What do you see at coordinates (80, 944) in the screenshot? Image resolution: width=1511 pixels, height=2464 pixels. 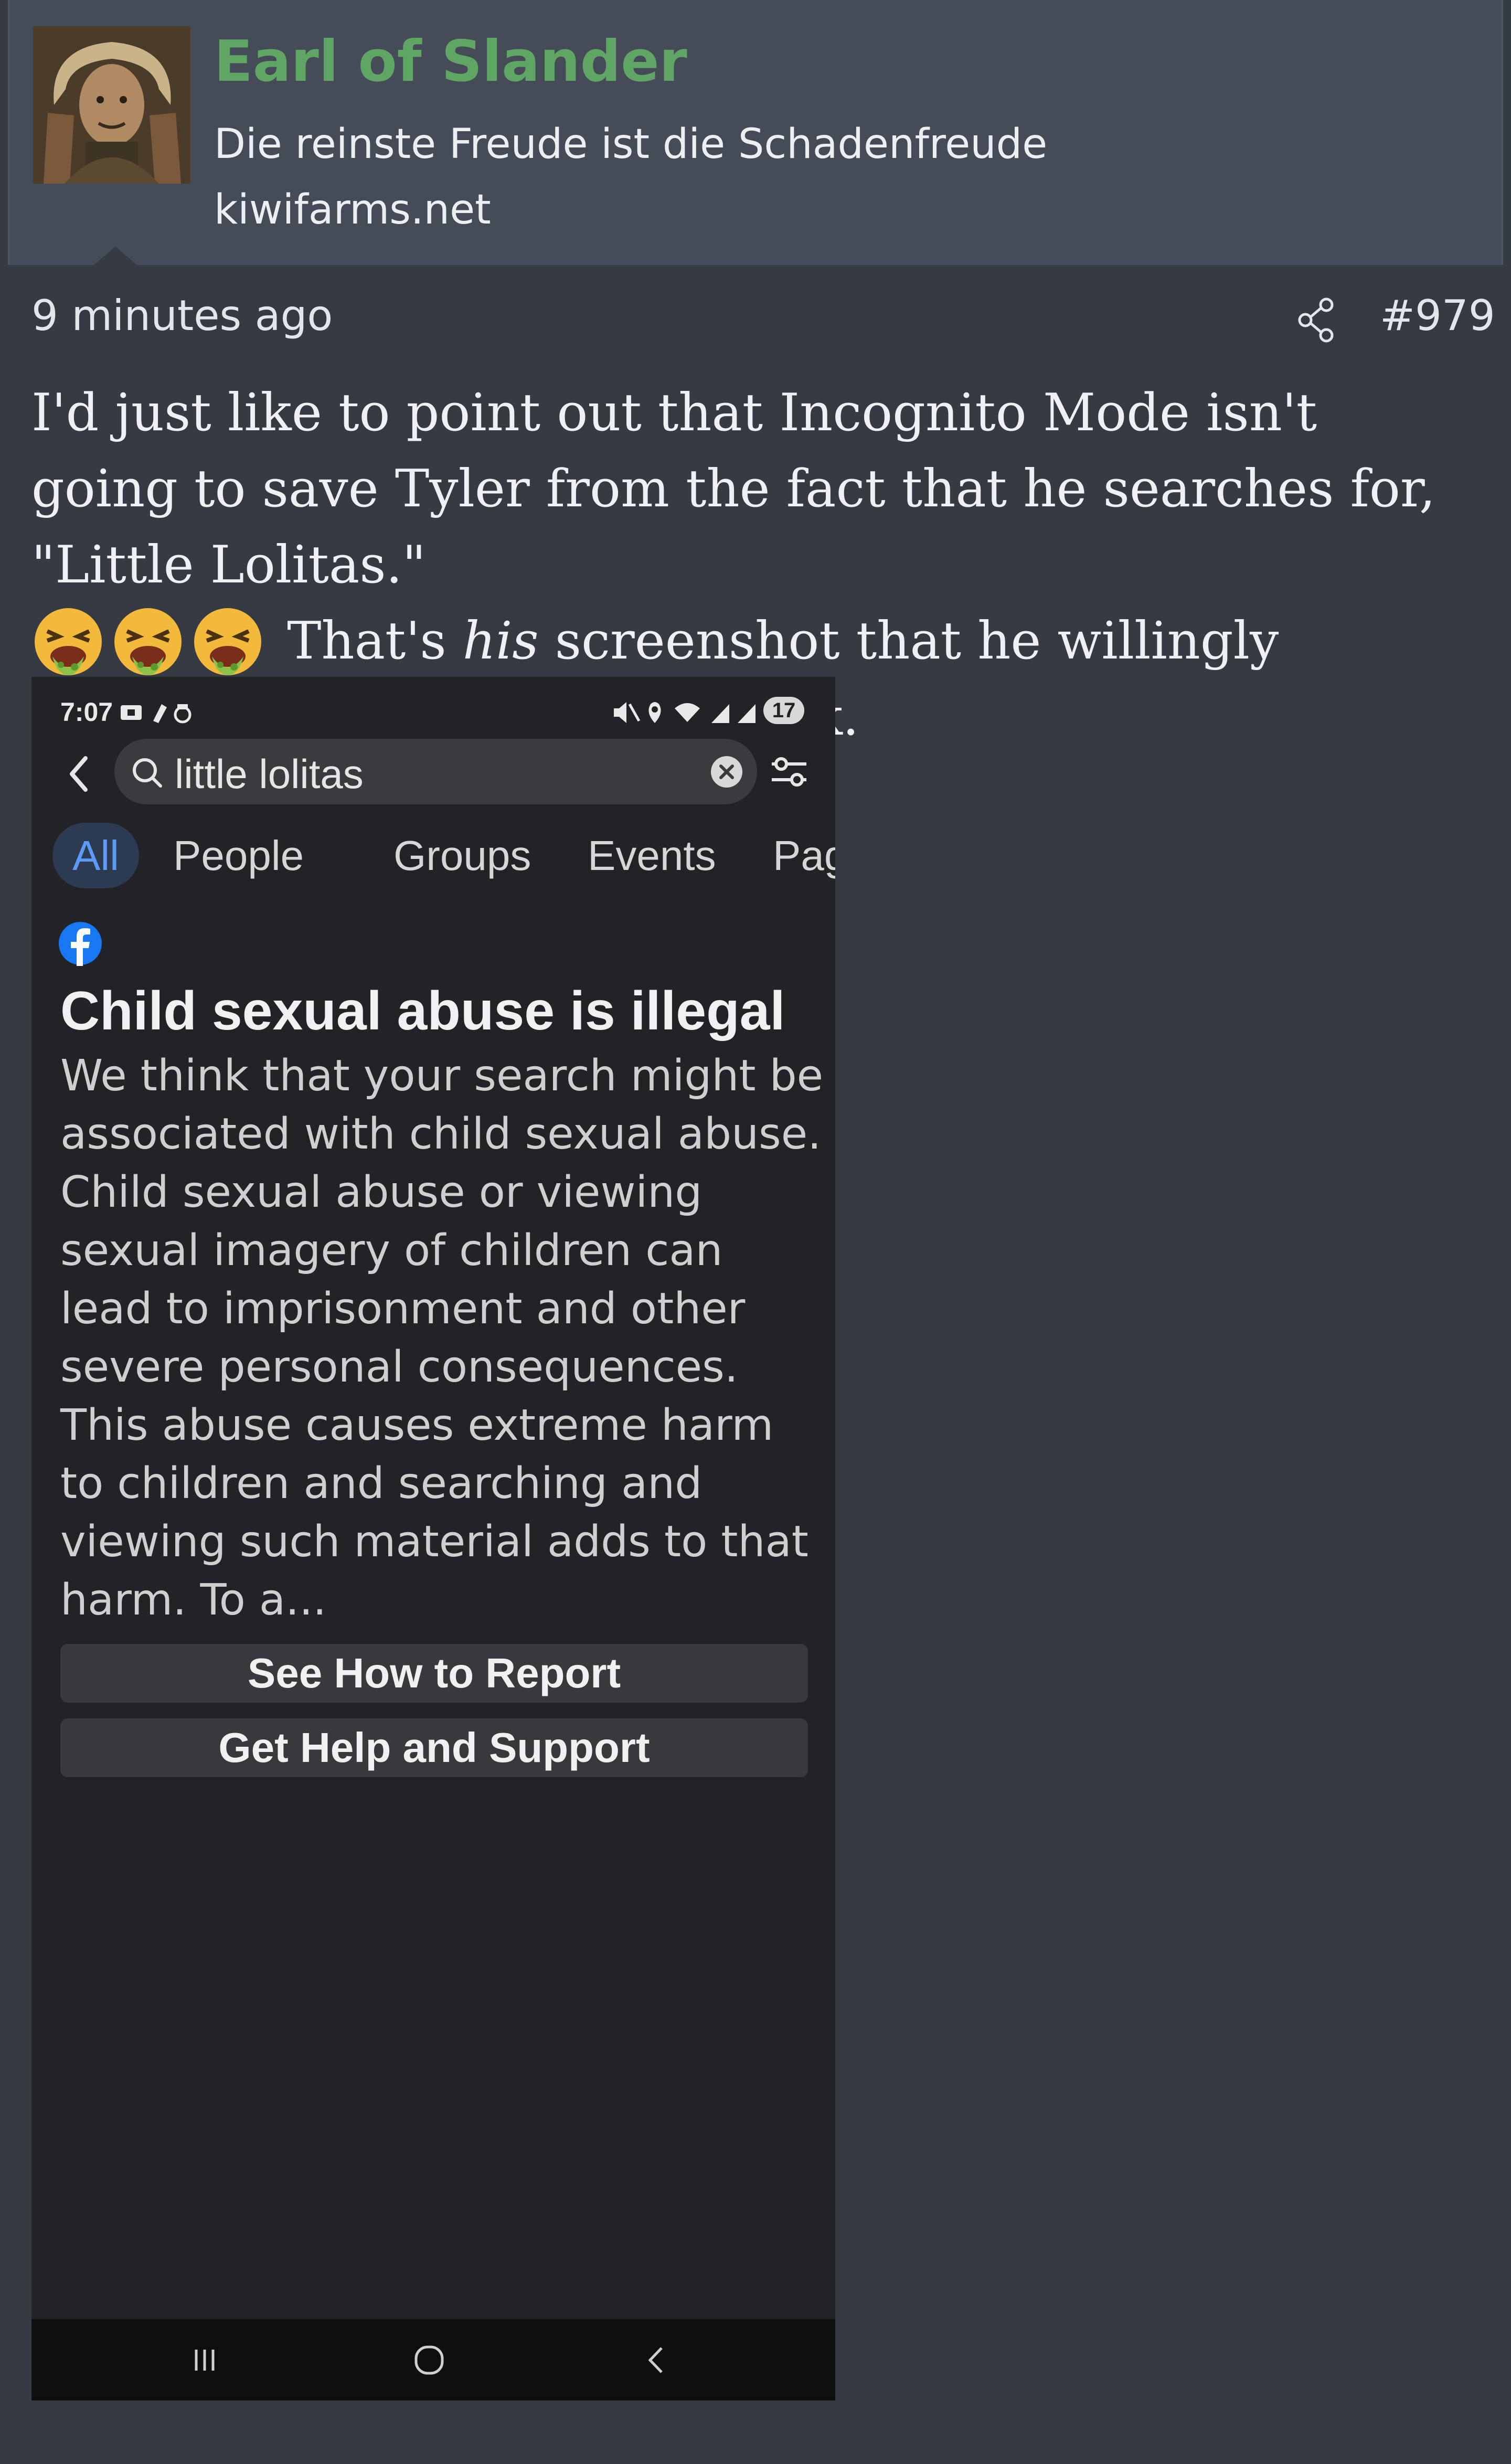 I see `facebook-icon` at bounding box center [80, 944].